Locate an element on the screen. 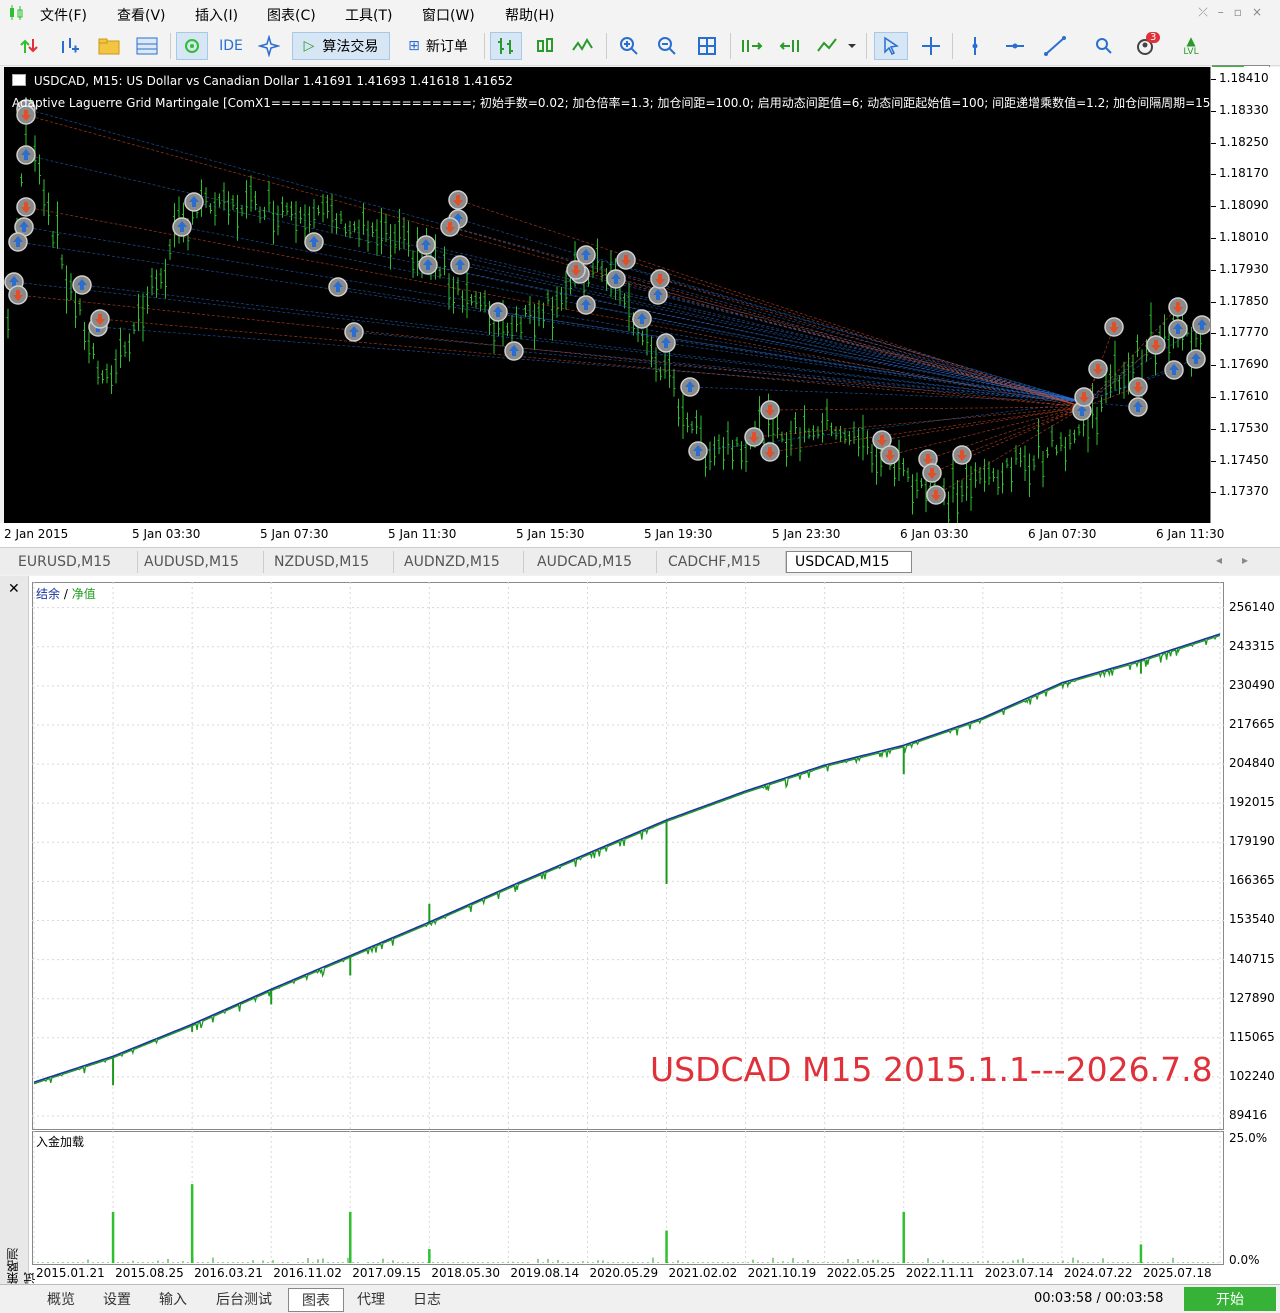  tester-side-strip: ✕ 策略测试 is located at coordinates (18, 930).